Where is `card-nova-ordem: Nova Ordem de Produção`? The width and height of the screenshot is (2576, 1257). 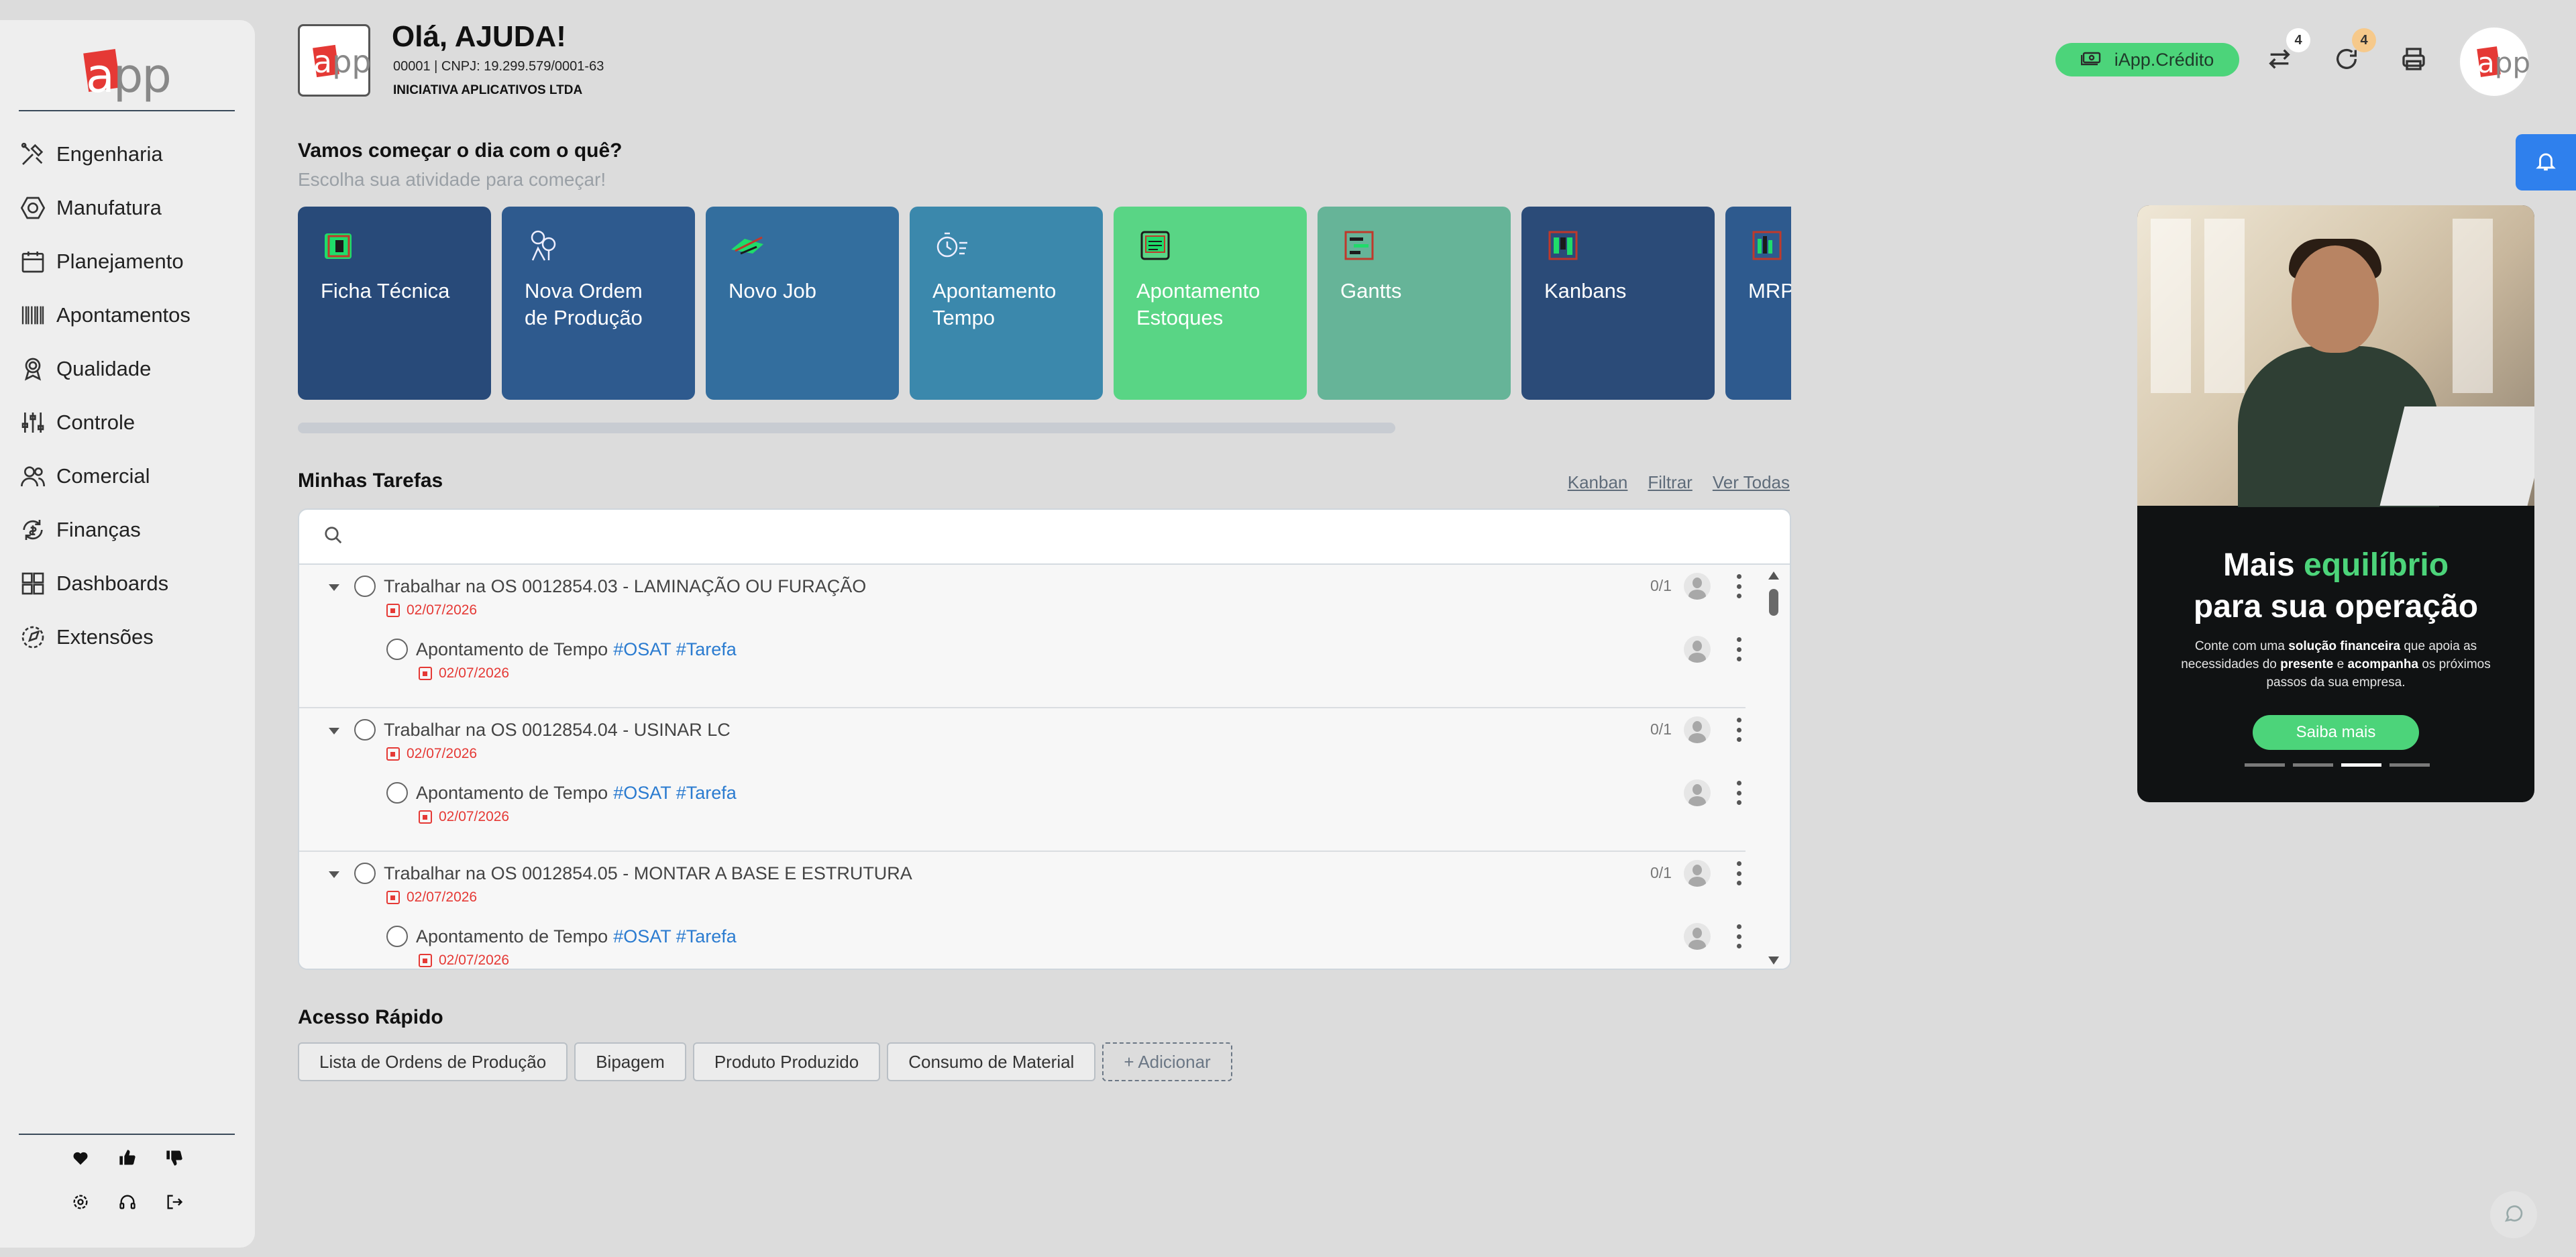
card-nova-ordem: Nova Ordem de Produção is located at coordinates (598, 304).